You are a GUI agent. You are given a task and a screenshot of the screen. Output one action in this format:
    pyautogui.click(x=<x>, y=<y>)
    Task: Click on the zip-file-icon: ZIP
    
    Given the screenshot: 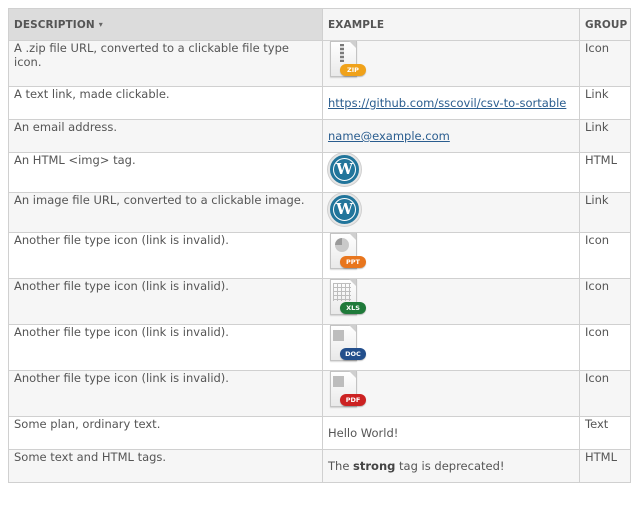 What is the action you would take?
    pyautogui.click(x=347, y=62)
    